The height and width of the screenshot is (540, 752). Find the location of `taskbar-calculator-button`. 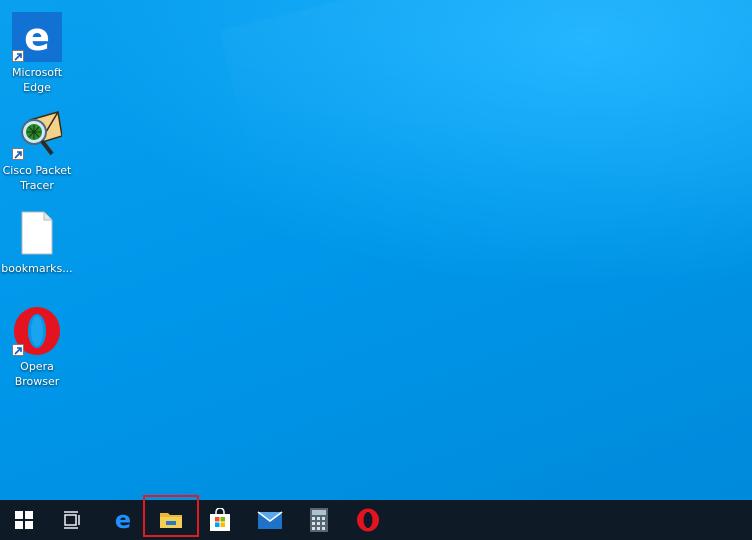

taskbar-calculator-button is located at coordinates (319, 520).